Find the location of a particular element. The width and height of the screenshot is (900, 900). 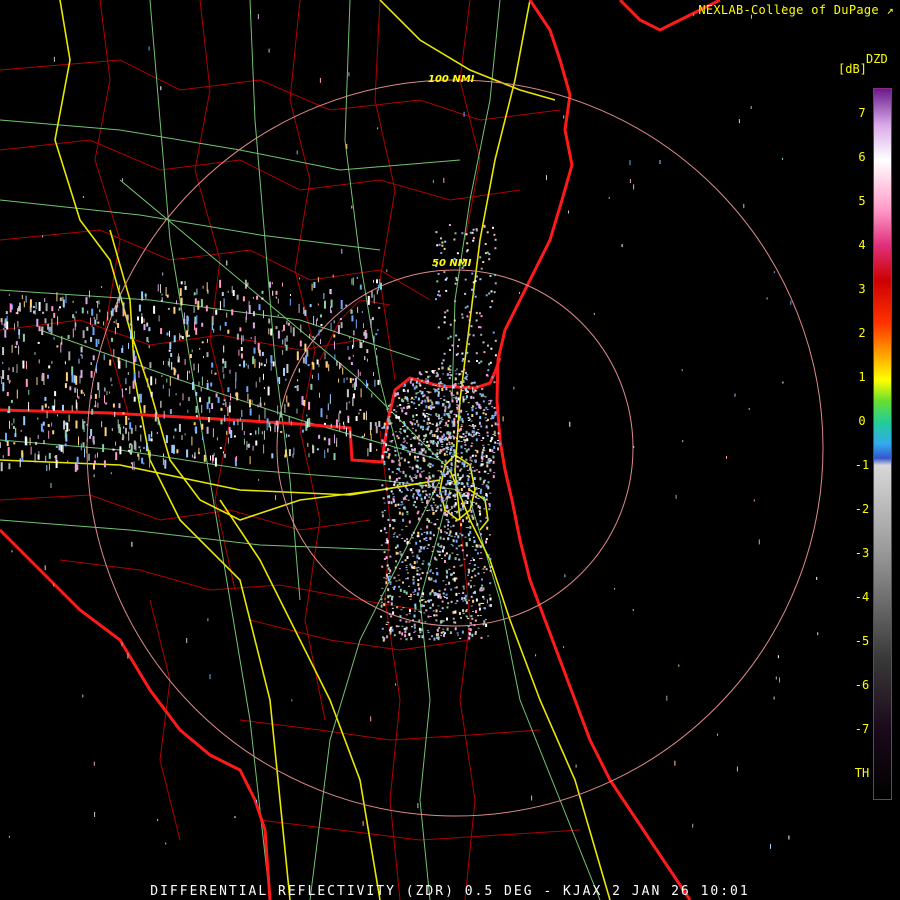

scale-tick-label: -6 is located at coordinates (862, 685).